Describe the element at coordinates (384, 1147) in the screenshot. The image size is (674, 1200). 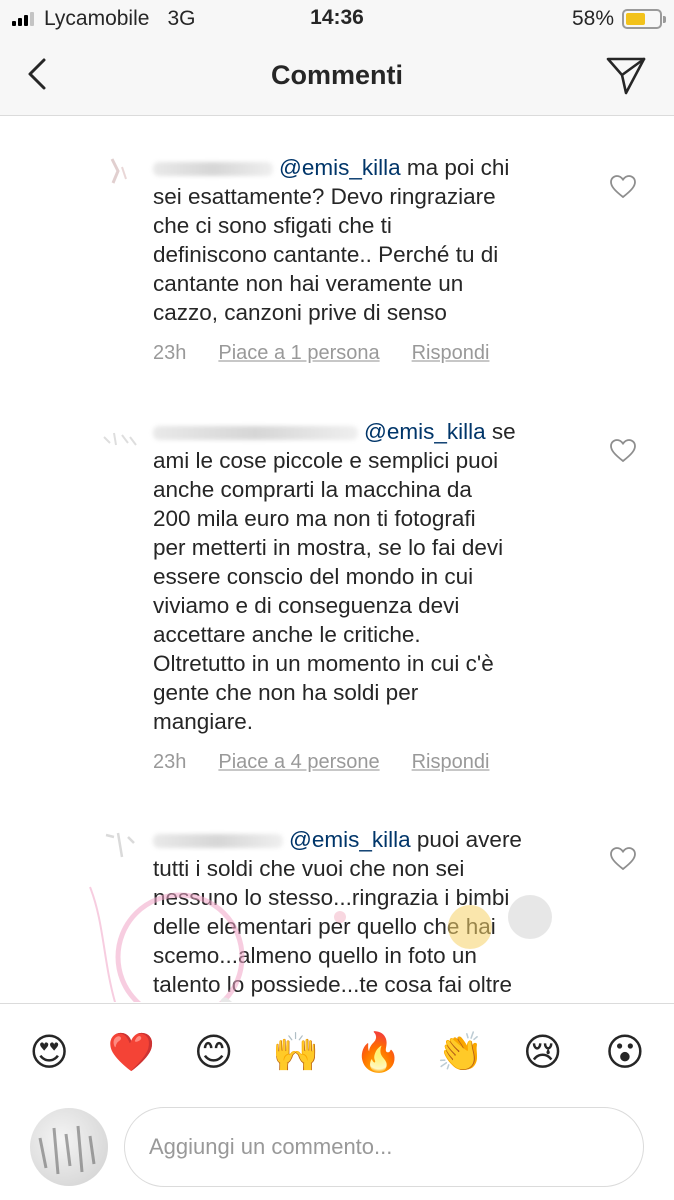
I see `comment-input` at that location.